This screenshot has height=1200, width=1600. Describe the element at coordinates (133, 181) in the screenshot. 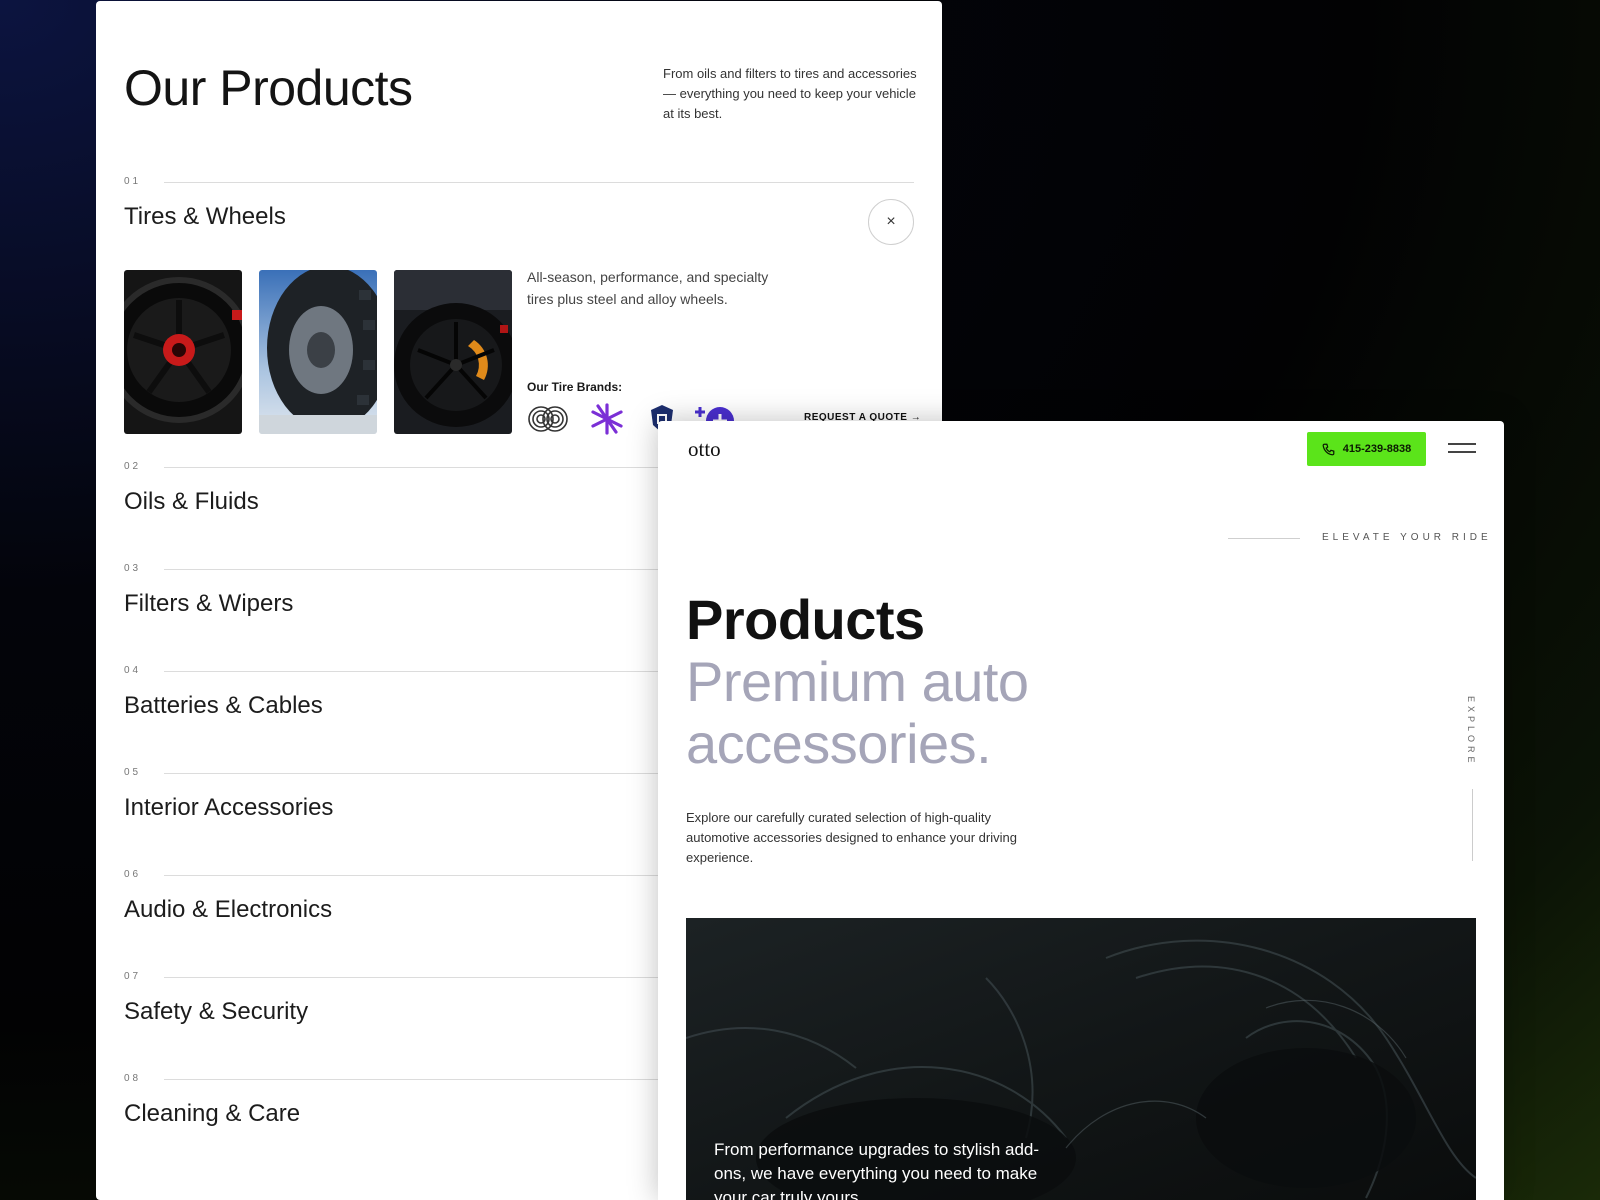

I see `category-number: 01` at that location.